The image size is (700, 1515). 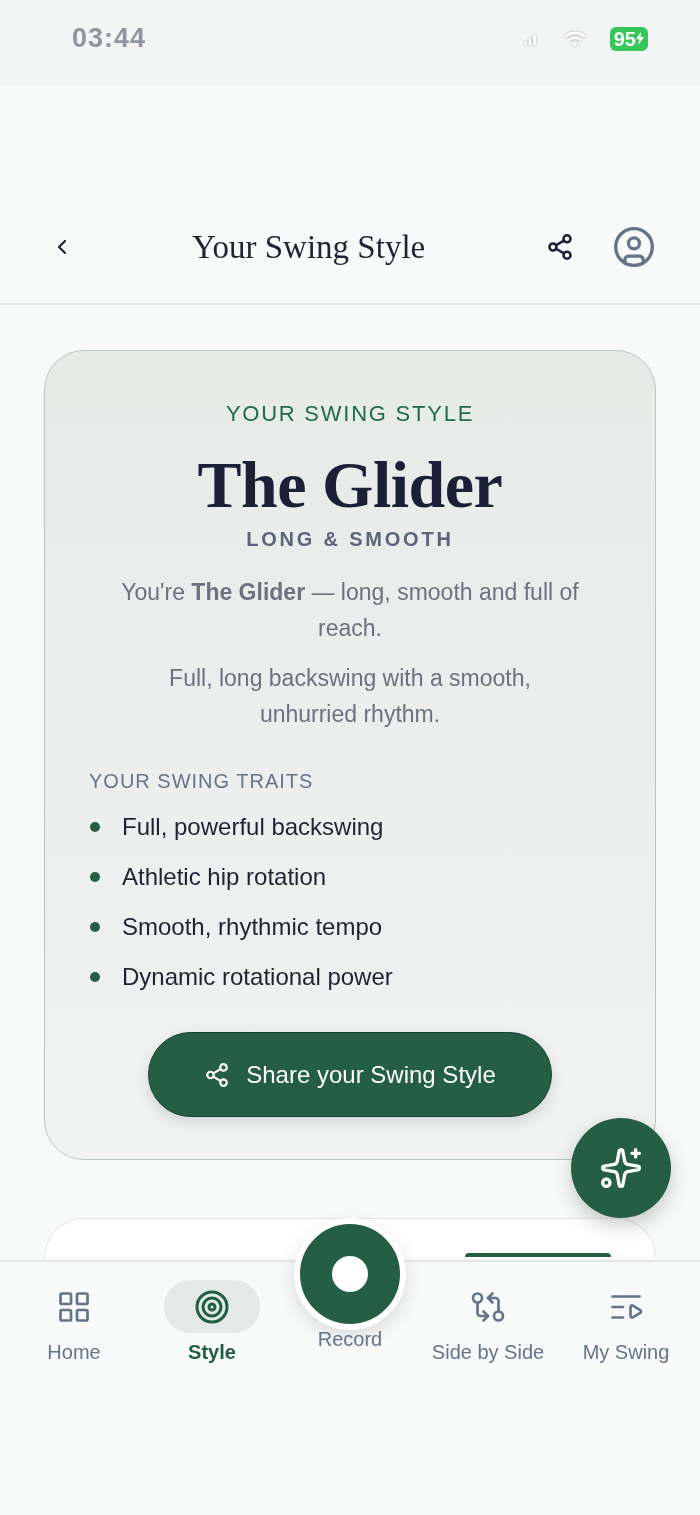 I want to click on nav-tab: My Swing, so click(x=626, y=1313).